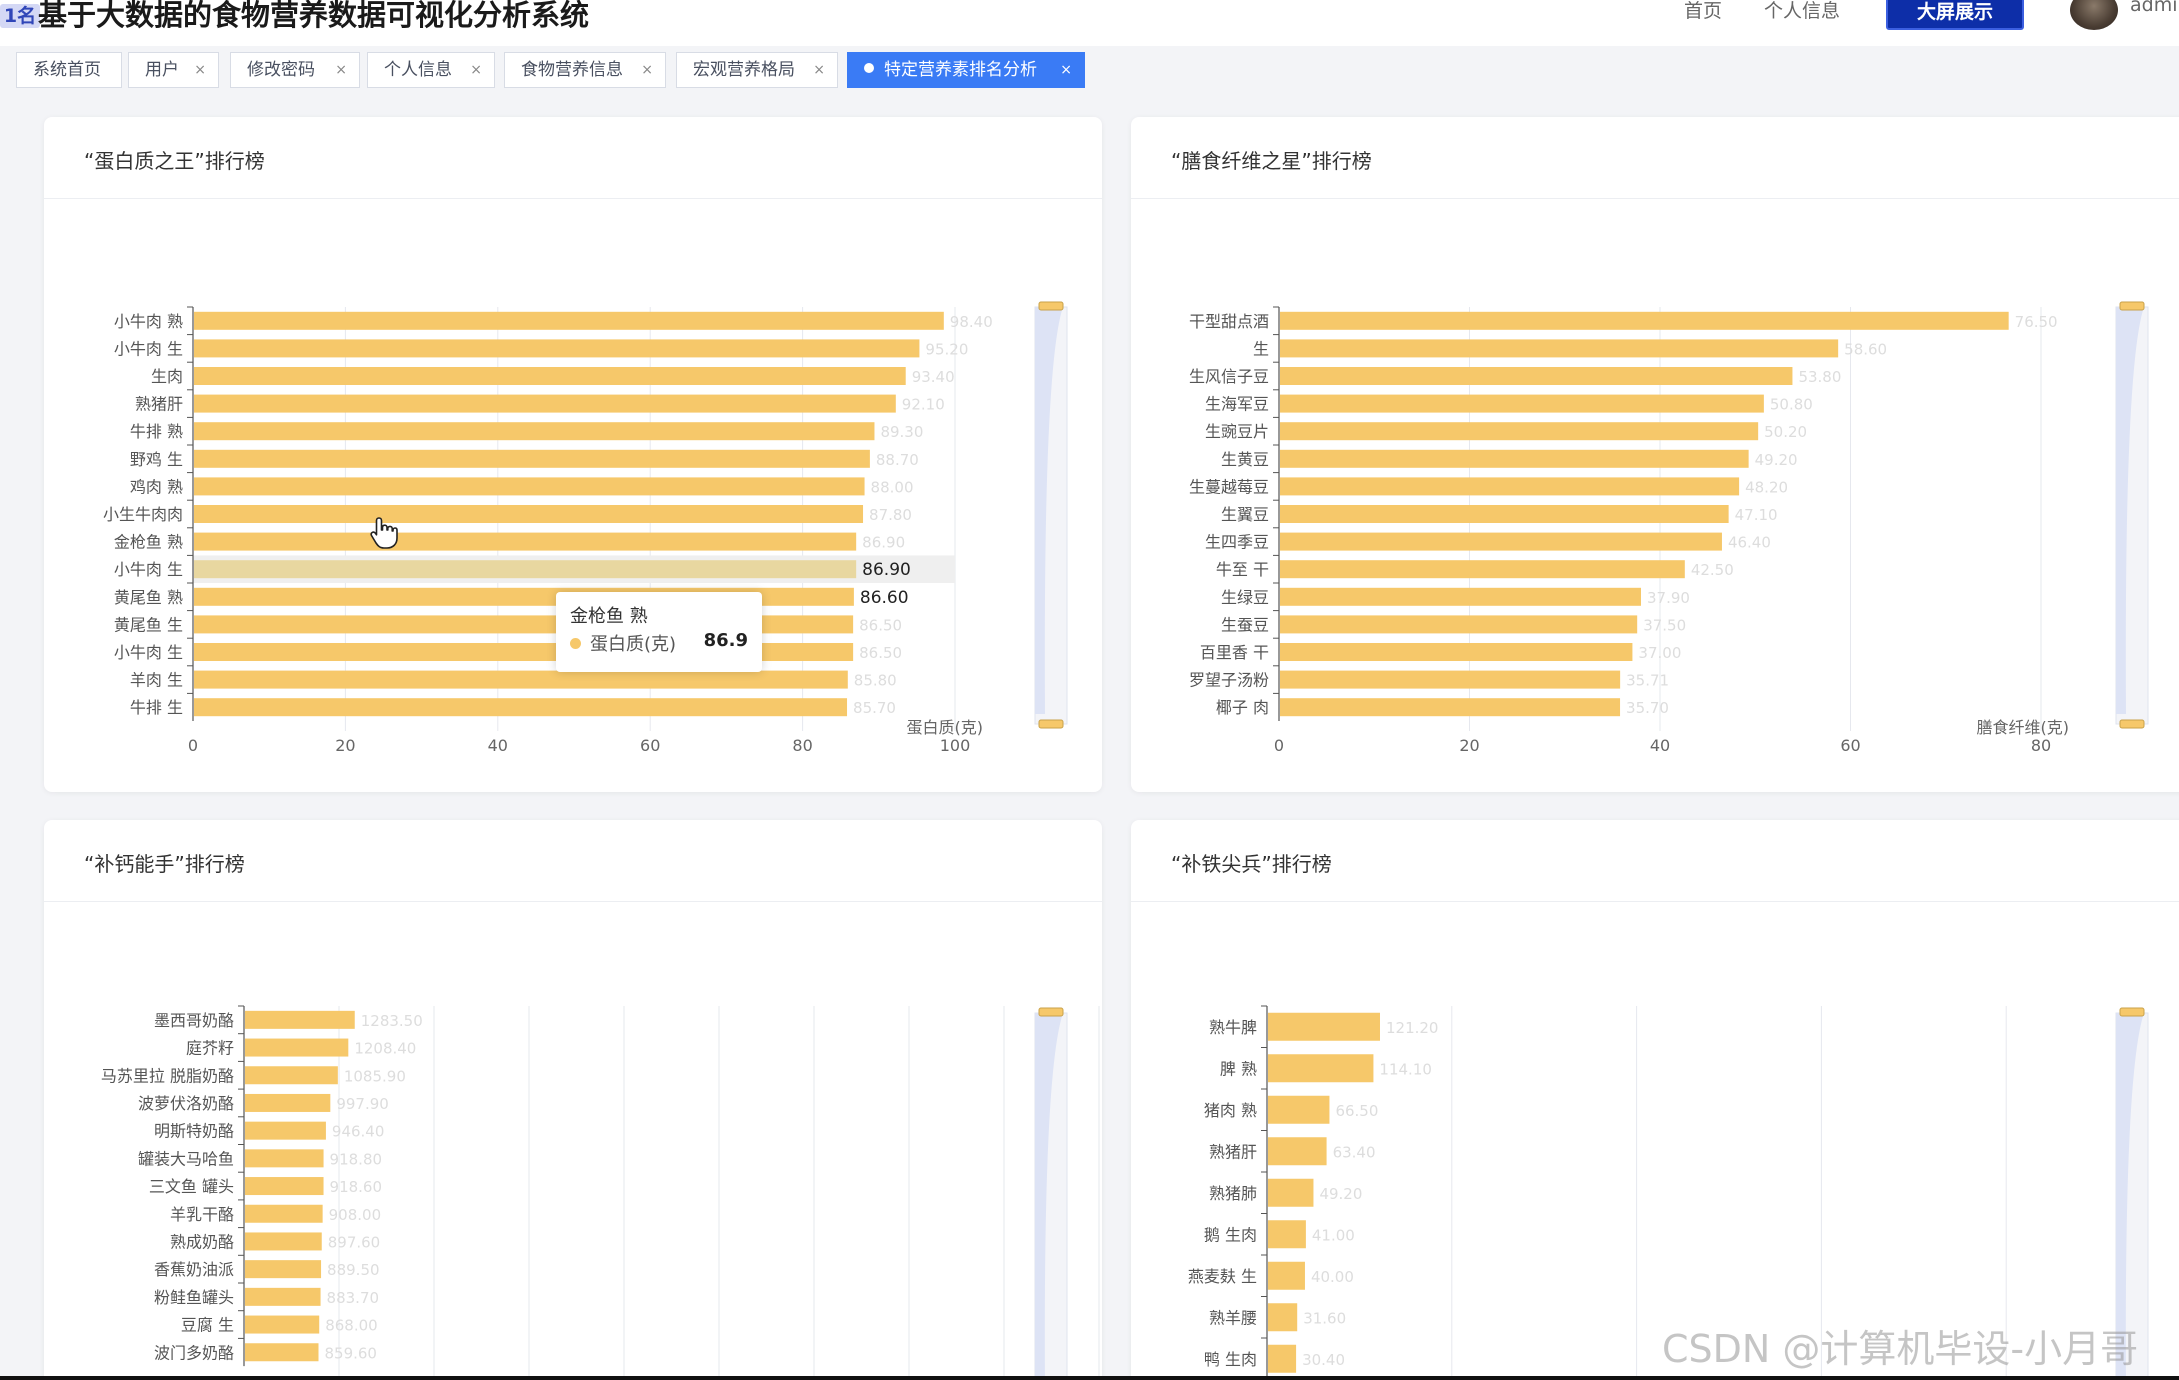 The height and width of the screenshot is (1380, 2179). What do you see at coordinates (1668, 598) in the screenshot?
I see `value-label: 37.90` at bounding box center [1668, 598].